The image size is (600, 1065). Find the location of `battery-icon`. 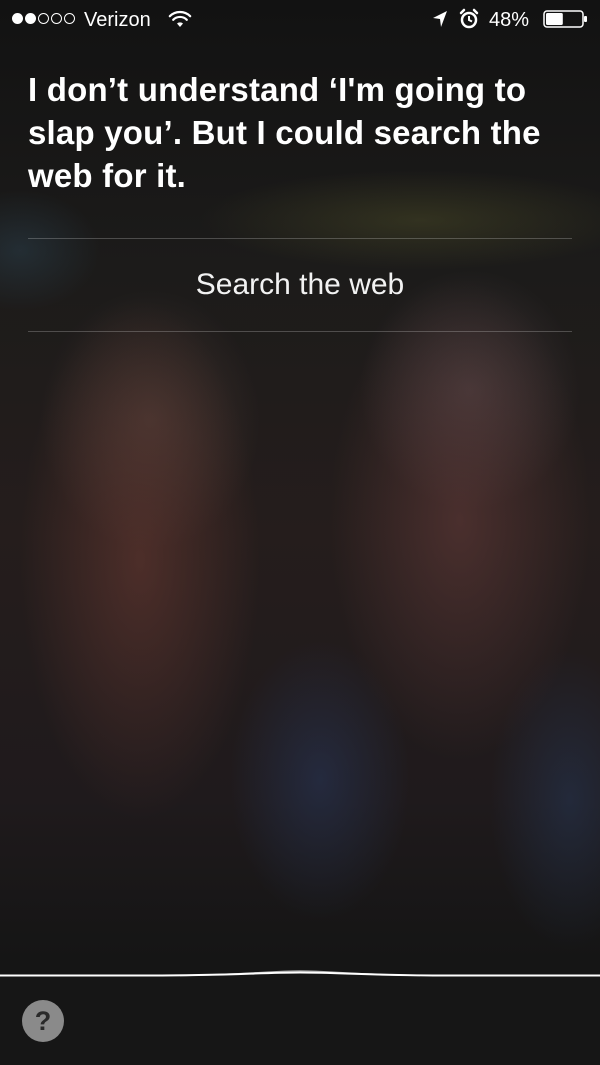

battery-icon is located at coordinates (565, 19).